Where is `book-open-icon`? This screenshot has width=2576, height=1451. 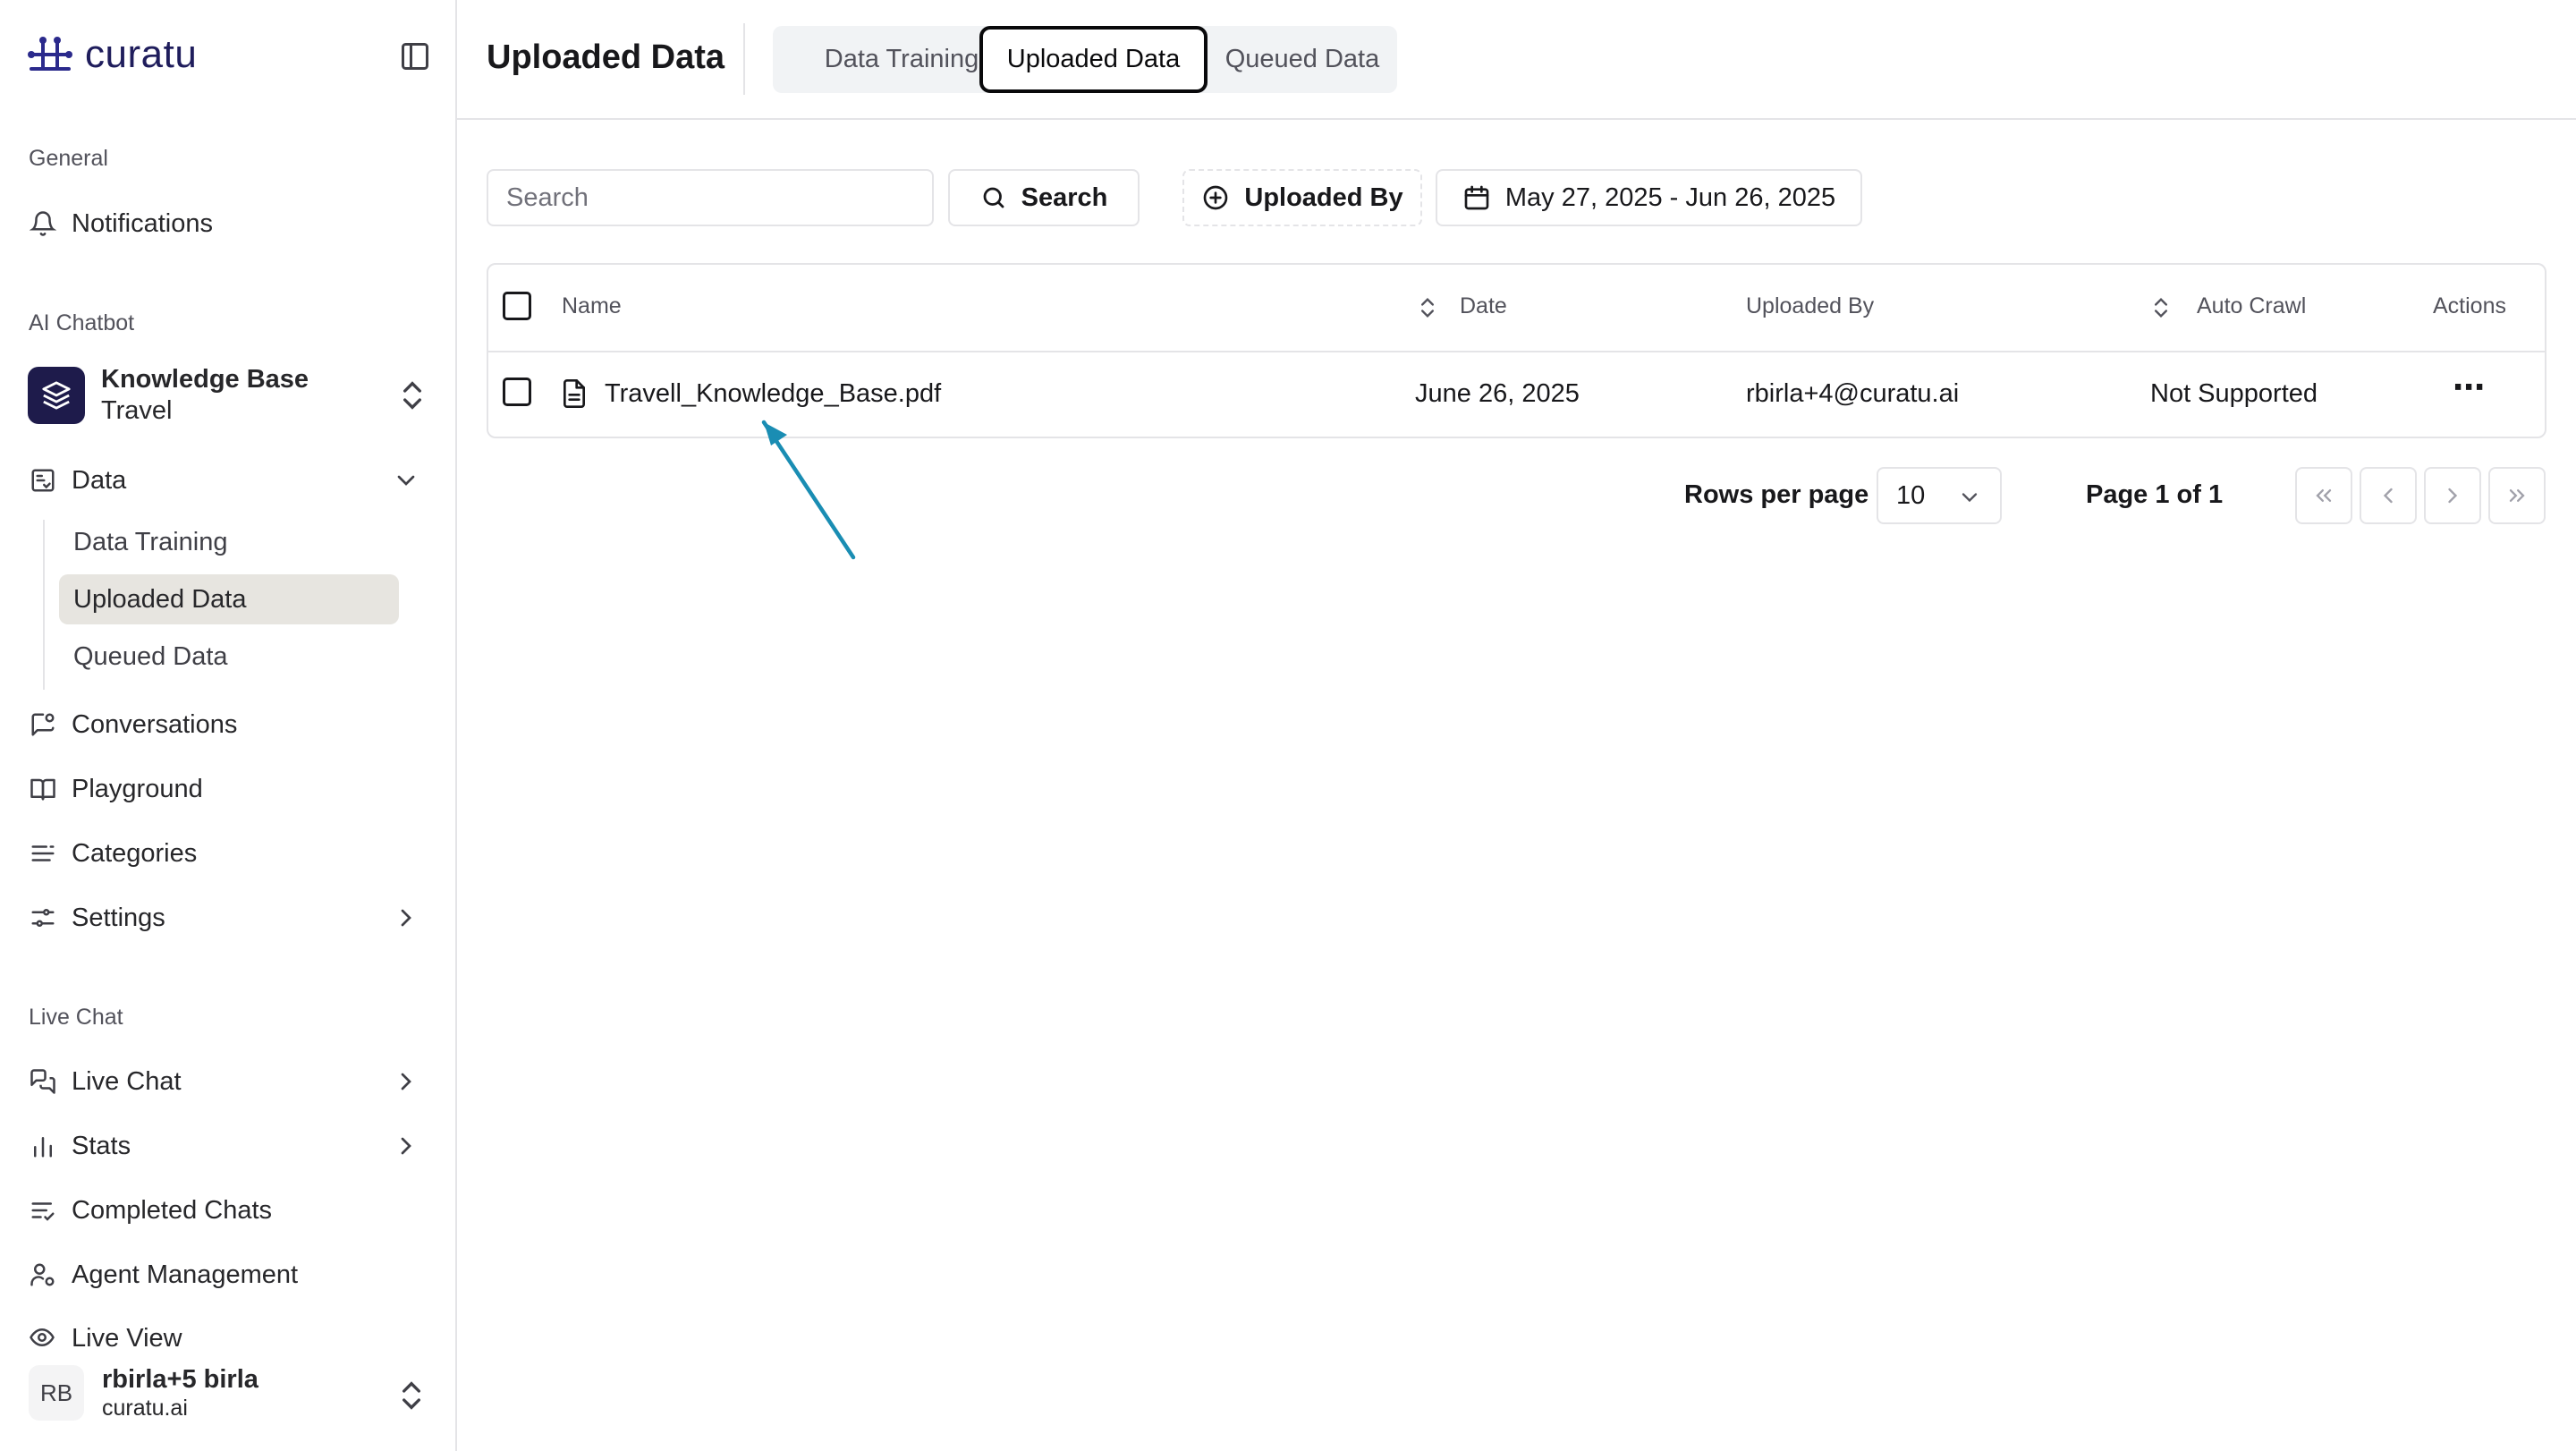 book-open-icon is located at coordinates (43, 789).